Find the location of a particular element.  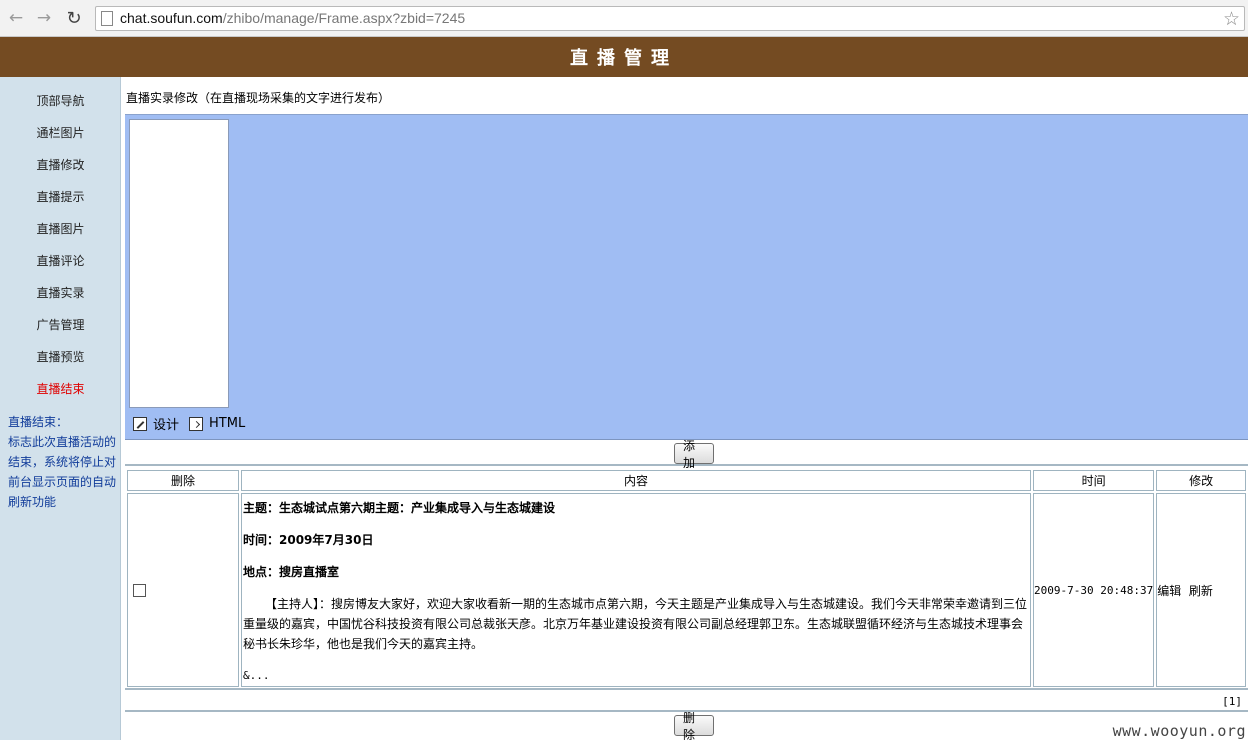

delete-row: 删除 is located at coordinates (686, 725).